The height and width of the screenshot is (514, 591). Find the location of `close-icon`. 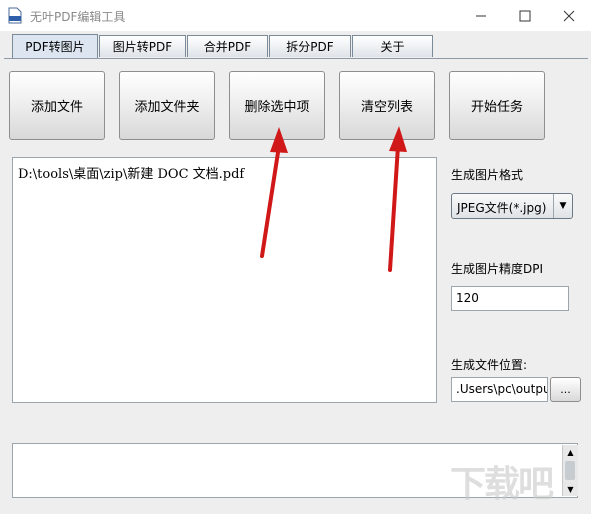

close-icon is located at coordinates (569, 15).